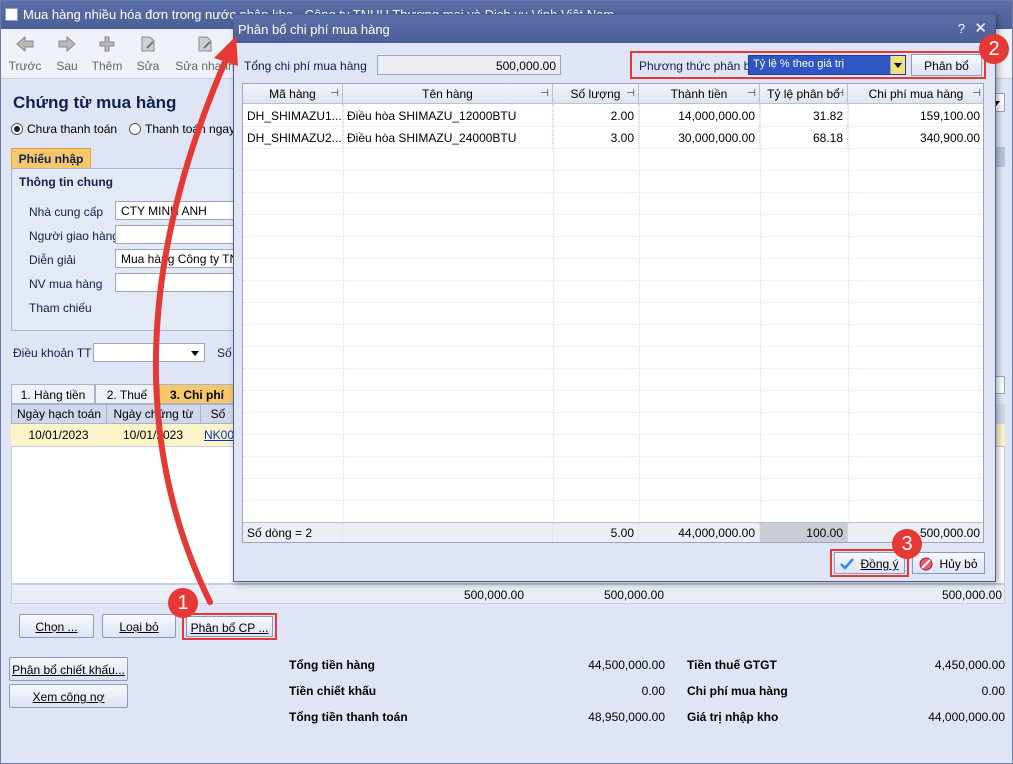  What do you see at coordinates (626, 665) in the screenshot?
I see `total-goods-value: 44,500,000.00` at bounding box center [626, 665].